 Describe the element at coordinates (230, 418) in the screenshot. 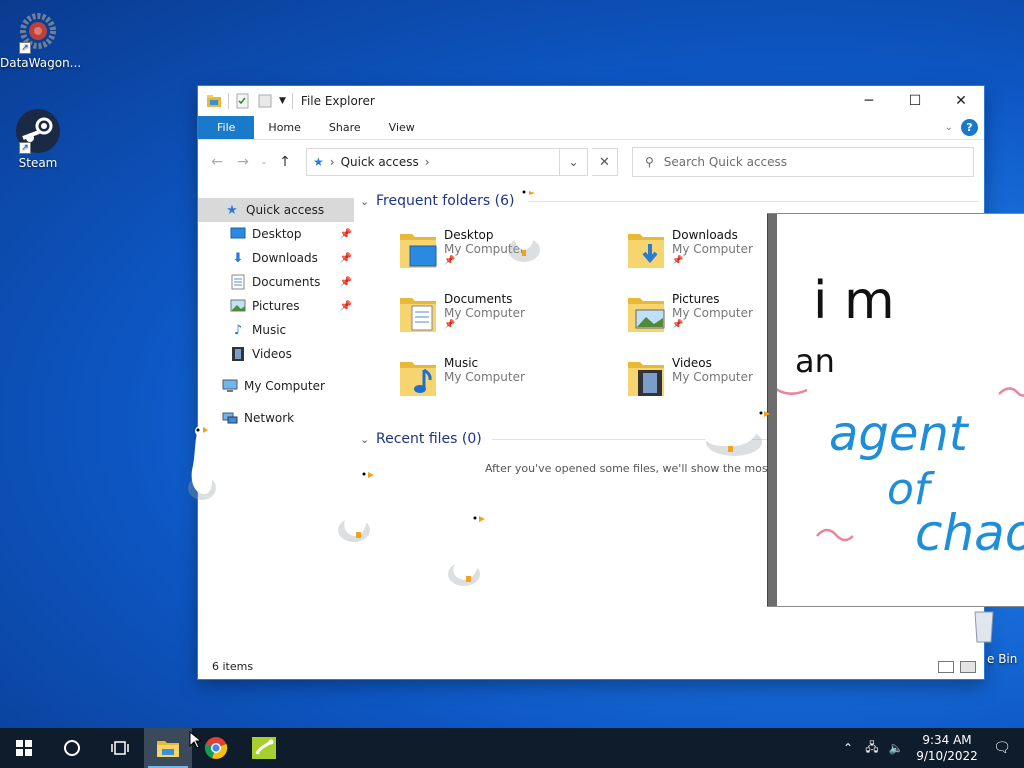

I see `network-icon` at that location.